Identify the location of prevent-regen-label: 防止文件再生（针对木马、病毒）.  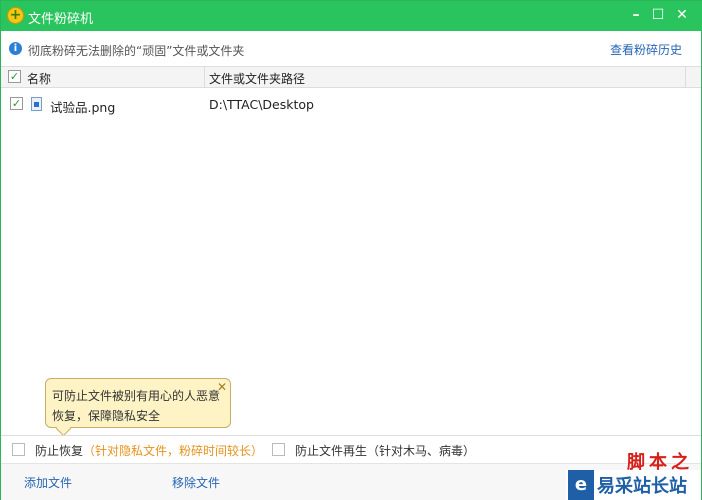
(385, 450).